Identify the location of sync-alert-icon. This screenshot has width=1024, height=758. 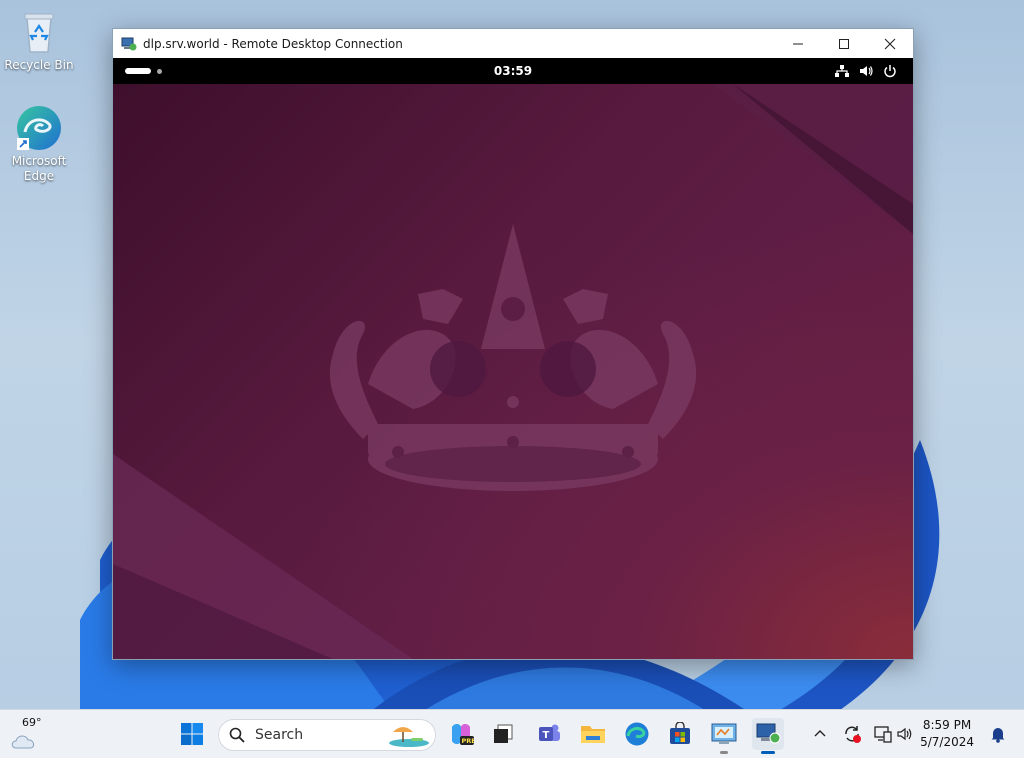
(853, 734).